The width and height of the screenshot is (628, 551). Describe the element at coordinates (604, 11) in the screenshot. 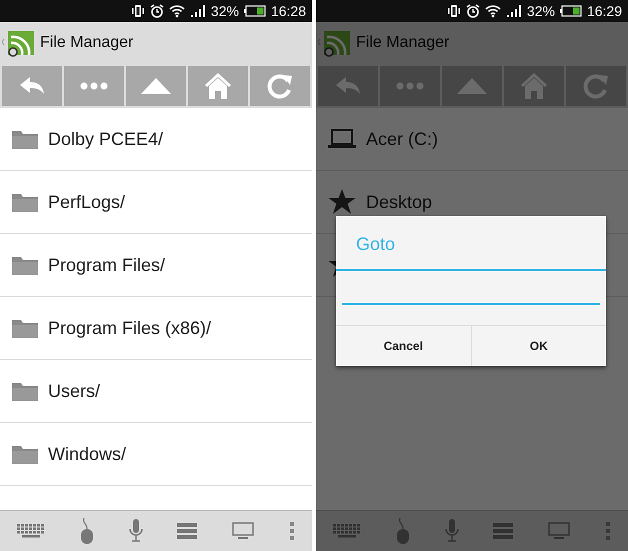

I see `clock-time: 16:29` at that location.